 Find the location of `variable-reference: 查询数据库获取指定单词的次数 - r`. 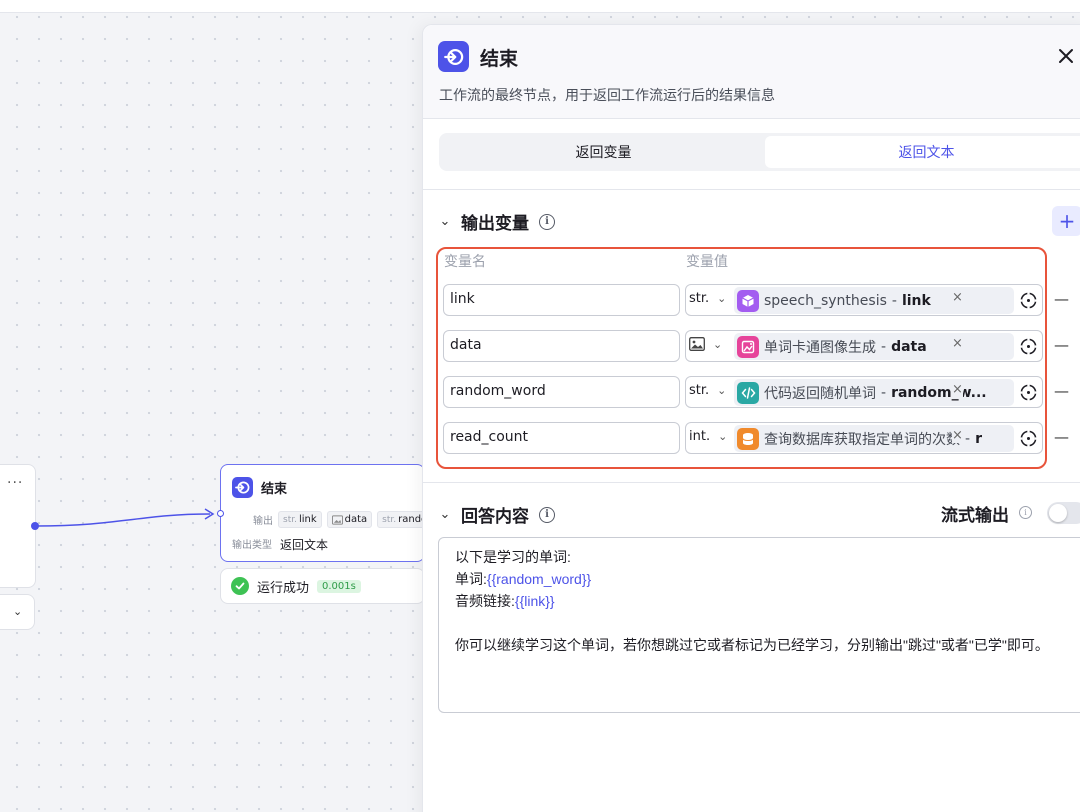

variable-reference: 查询数据库获取指定单词的次数 - r is located at coordinates (874, 438).